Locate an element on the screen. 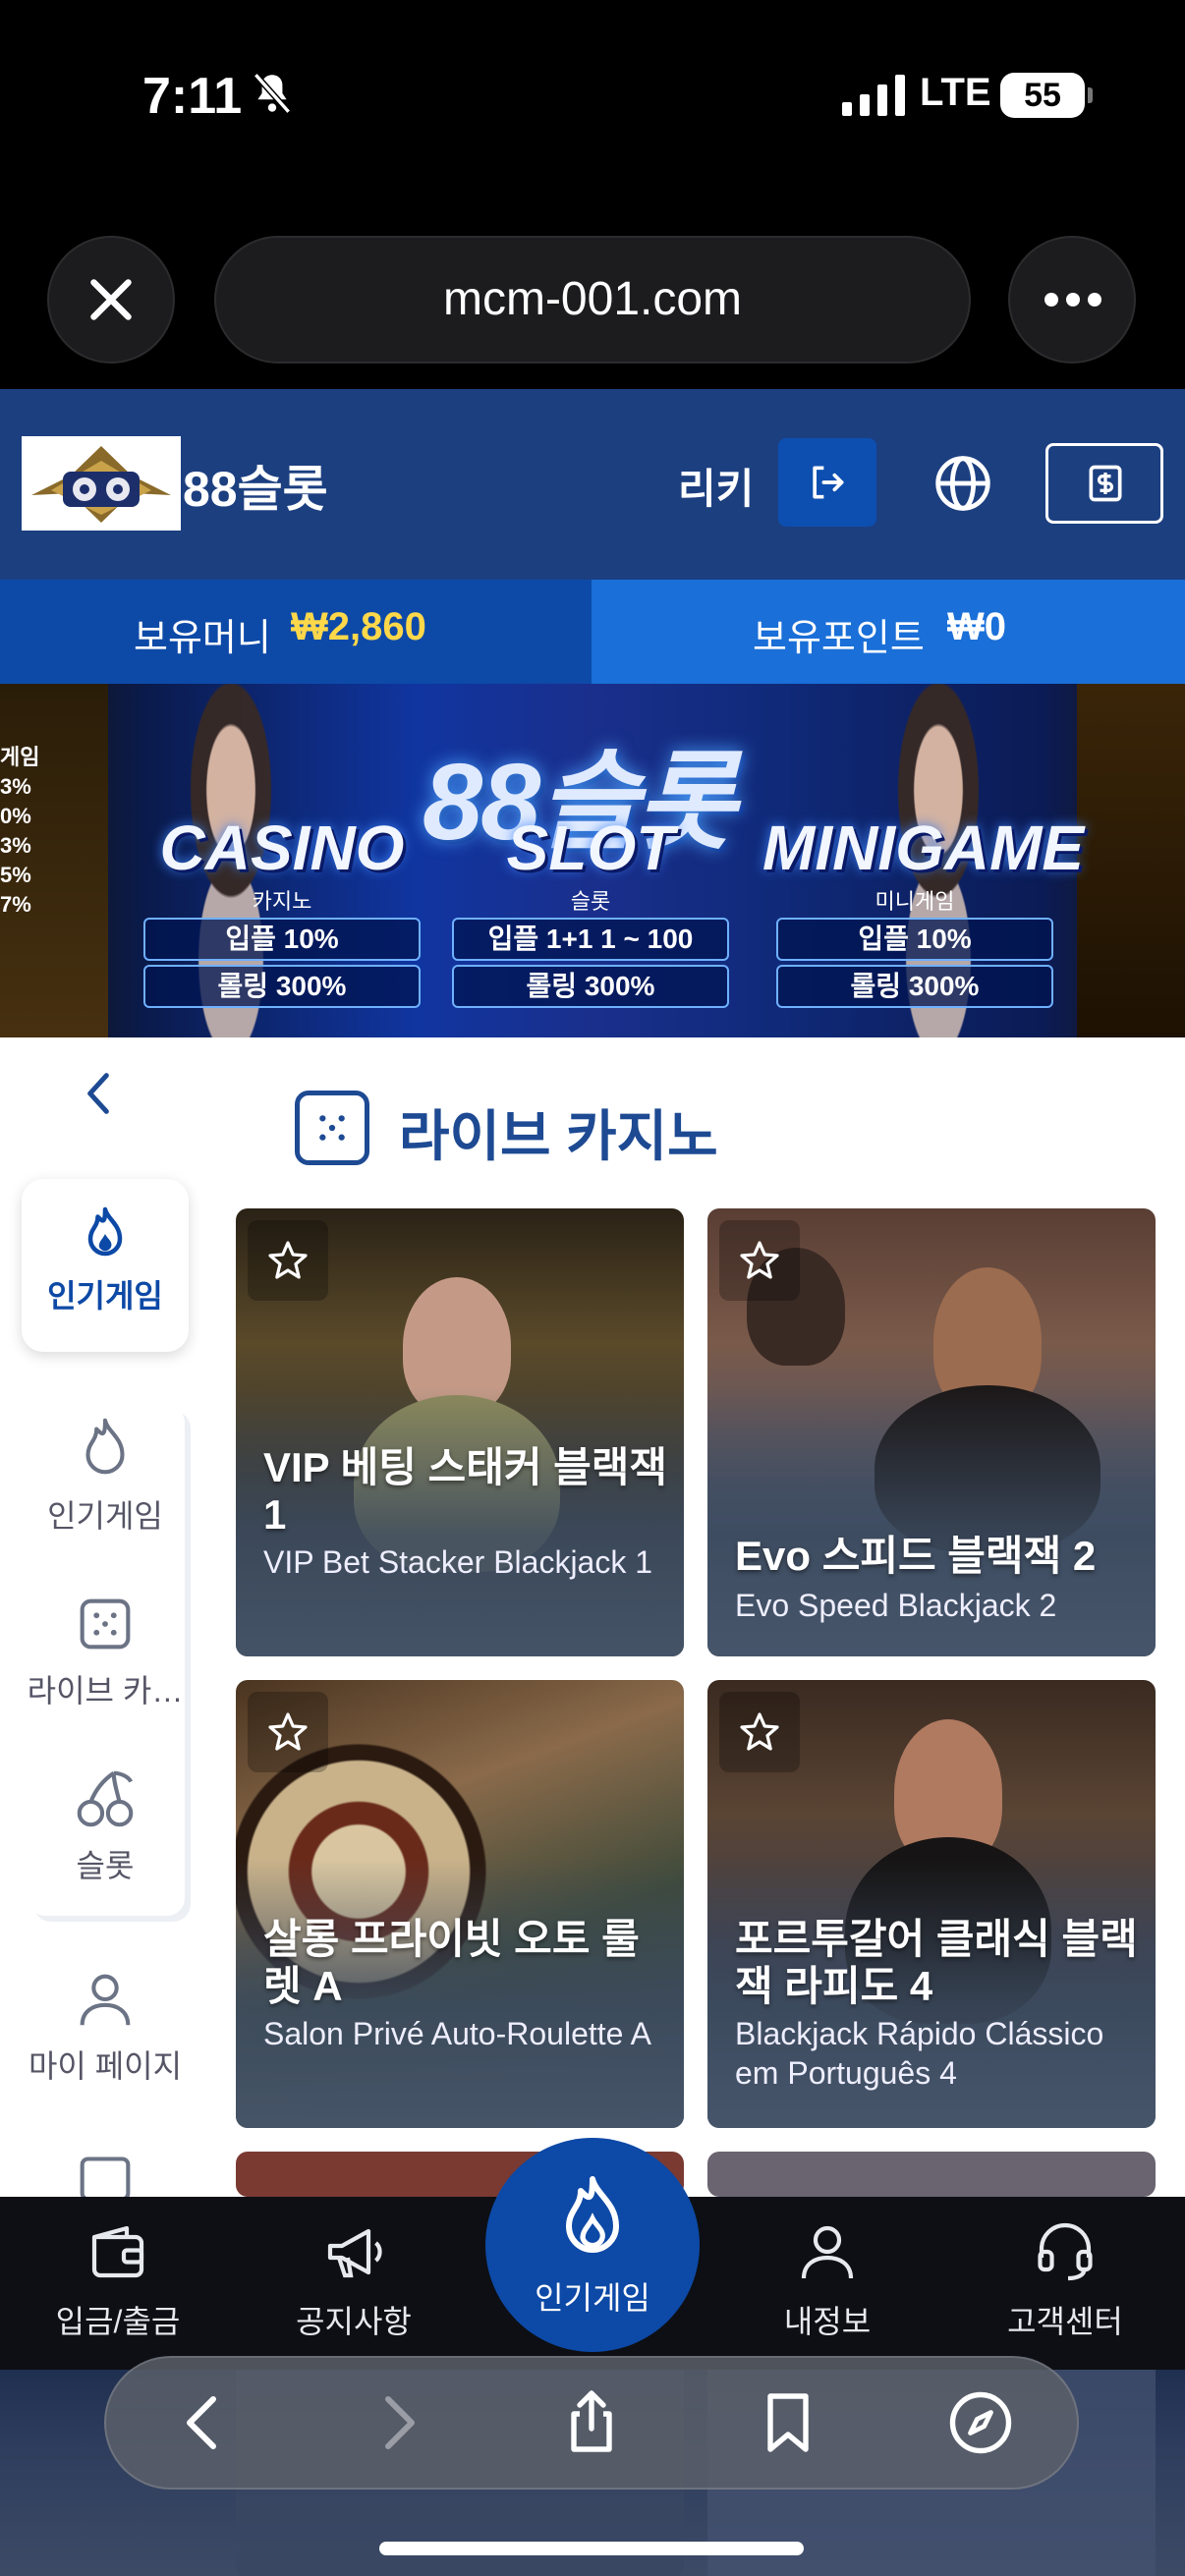 This screenshot has width=1185, height=2576. cherry-icon is located at coordinates (106, 1798).